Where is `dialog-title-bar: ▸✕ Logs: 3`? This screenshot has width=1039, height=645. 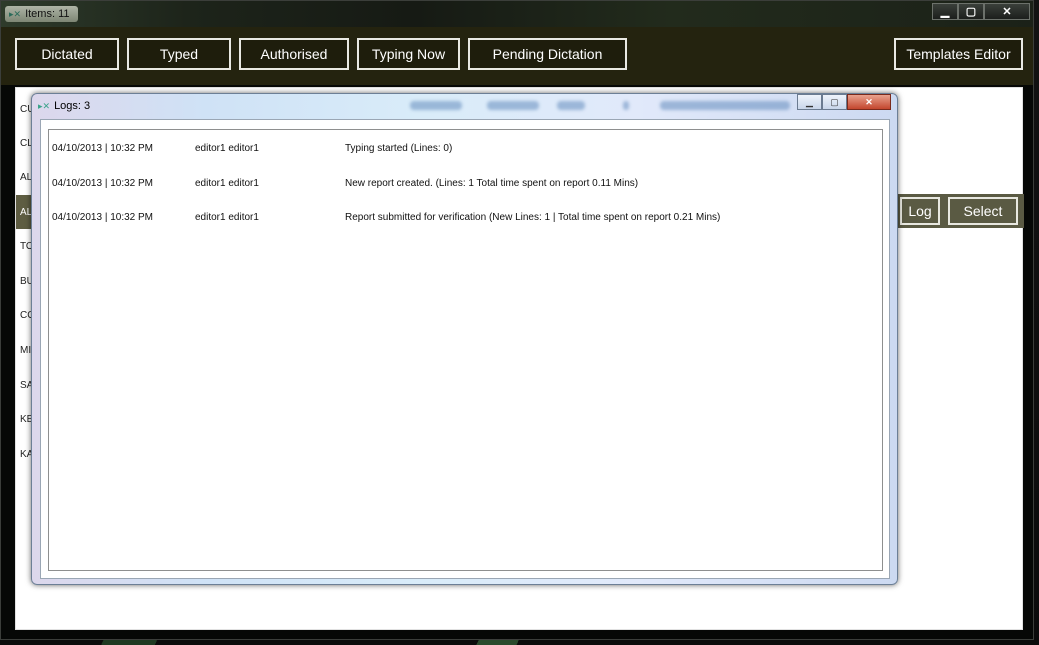 dialog-title-bar: ▸✕ Logs: 3 is located at coordinates (64, 106).